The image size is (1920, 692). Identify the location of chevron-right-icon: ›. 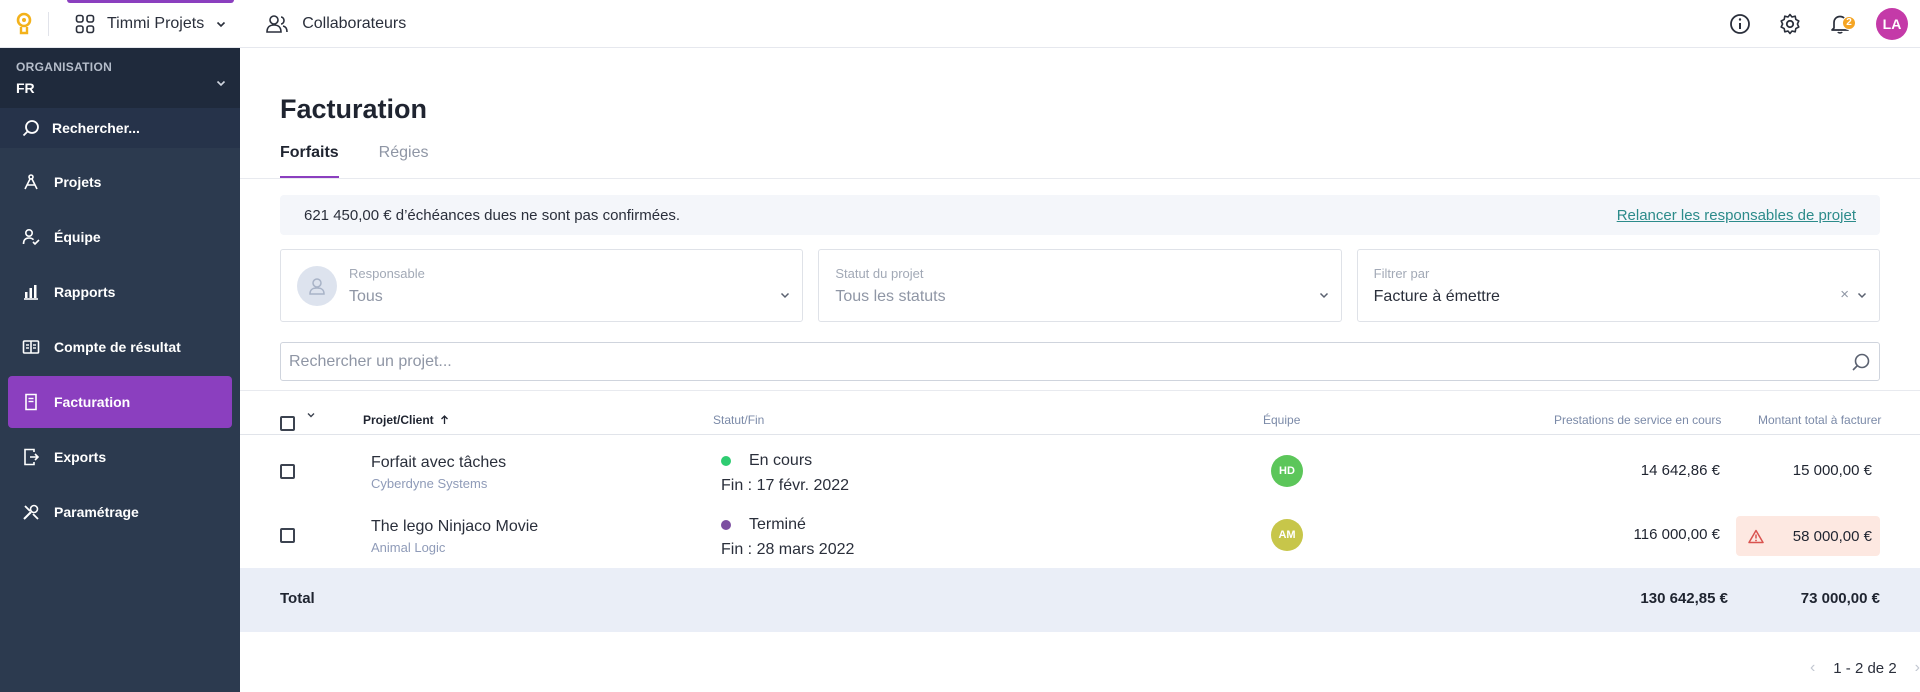
(1917, 668).